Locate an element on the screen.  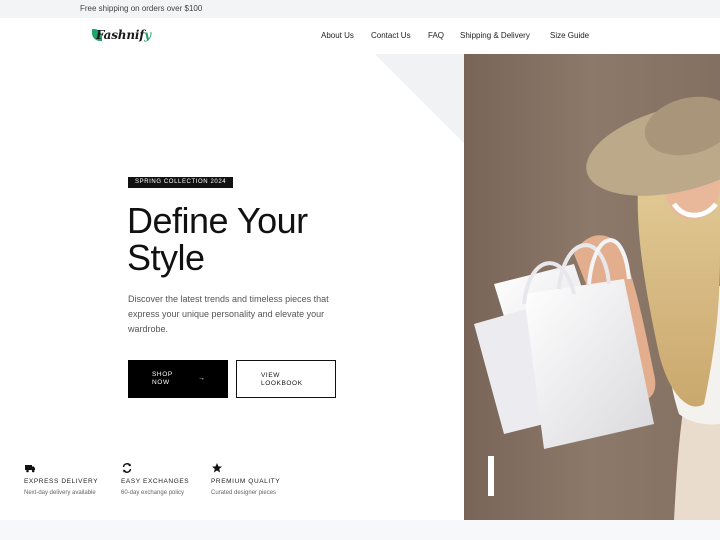
hero-title: Define Your Style is located at coordinates (247, 239).